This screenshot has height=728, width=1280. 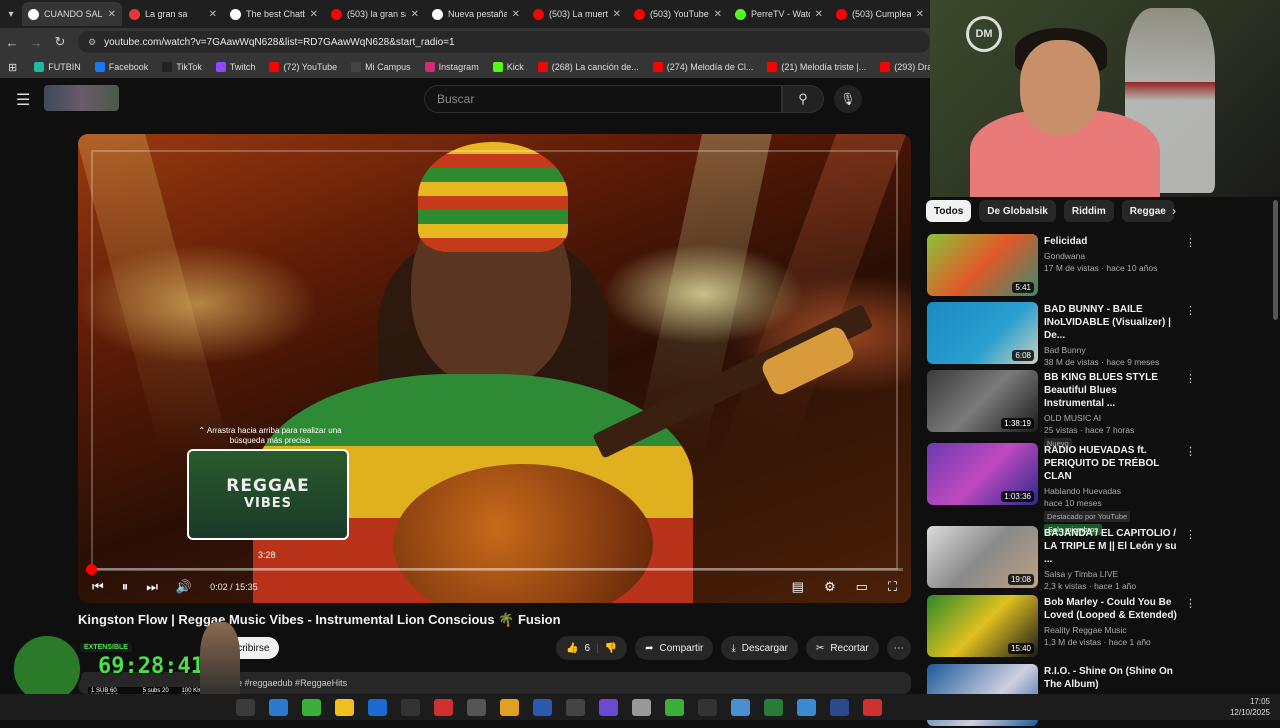 I want to click on recommendation-channel: OLD MUSIC AI, so click(x=1158, y=418).